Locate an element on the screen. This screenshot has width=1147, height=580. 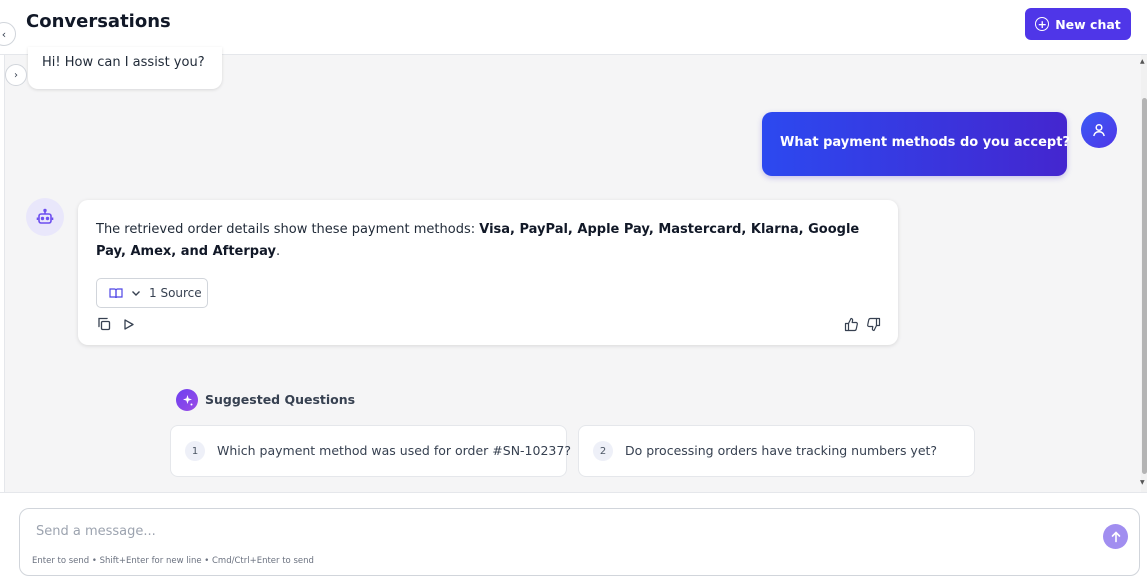
new-chat-button: + New chat is located at coordinates (1078, 24).